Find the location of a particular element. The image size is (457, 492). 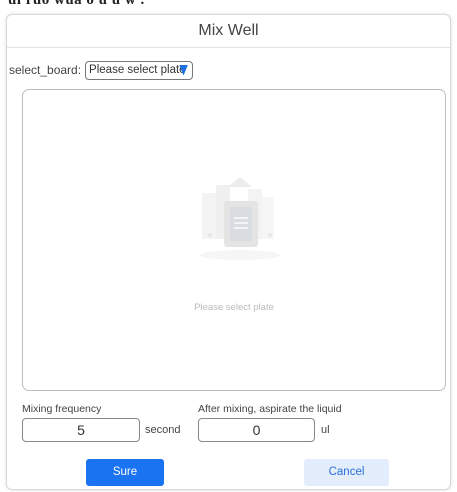

board-selector-row: select_board: Please select plate is located at coordinates (101, 70).